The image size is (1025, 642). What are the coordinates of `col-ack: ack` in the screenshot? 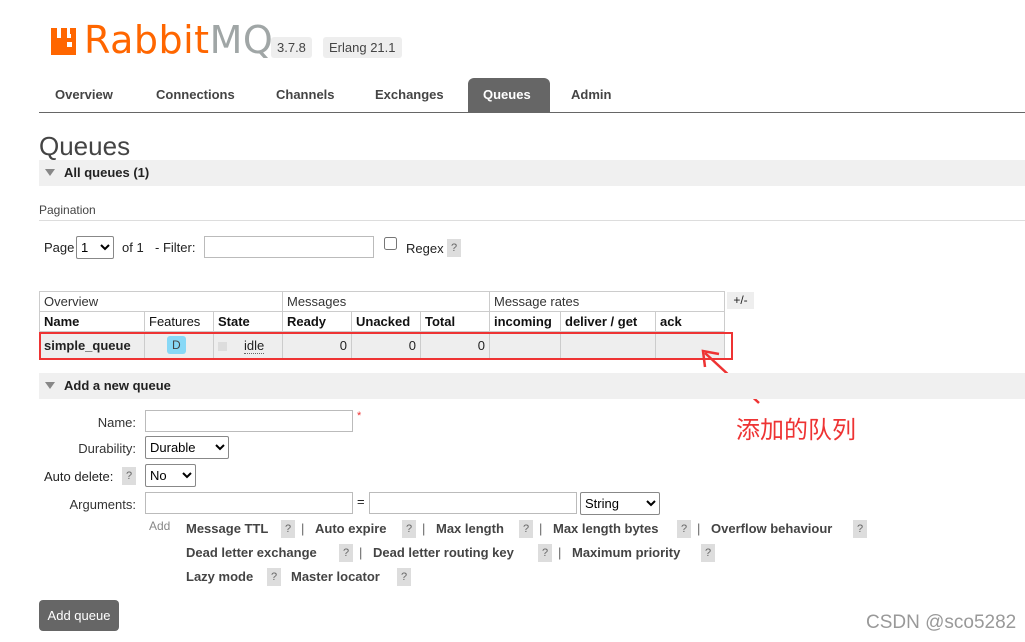 It's located at (690, 321).